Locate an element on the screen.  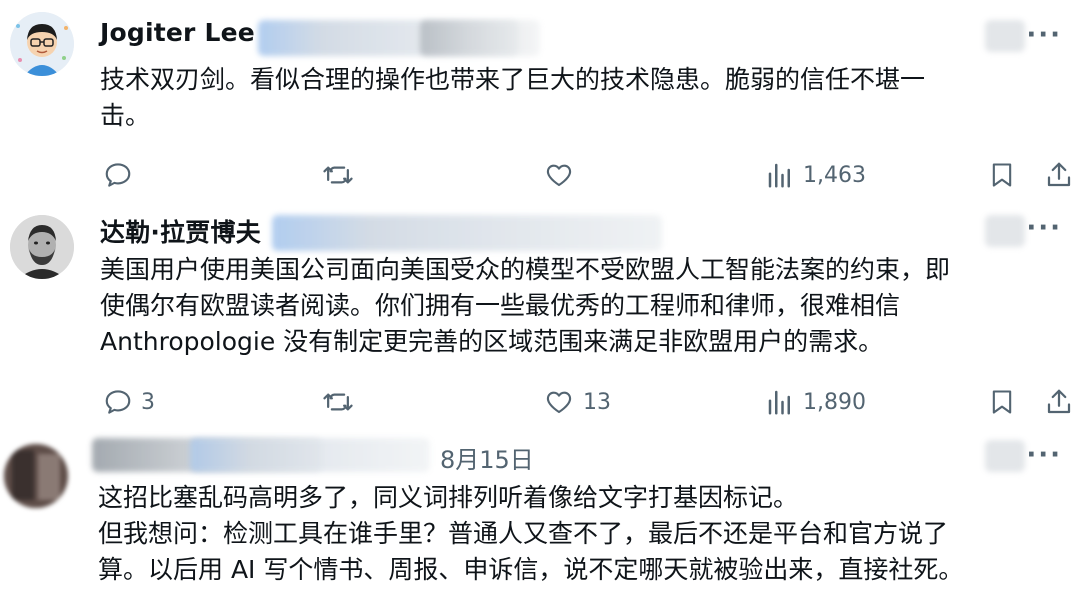
tweet-text-line: 使偶尔有欧盟读者阅读。你们拥有一些最优秀的工程师和律师，很难相信 is located at coordinates (500, 305).